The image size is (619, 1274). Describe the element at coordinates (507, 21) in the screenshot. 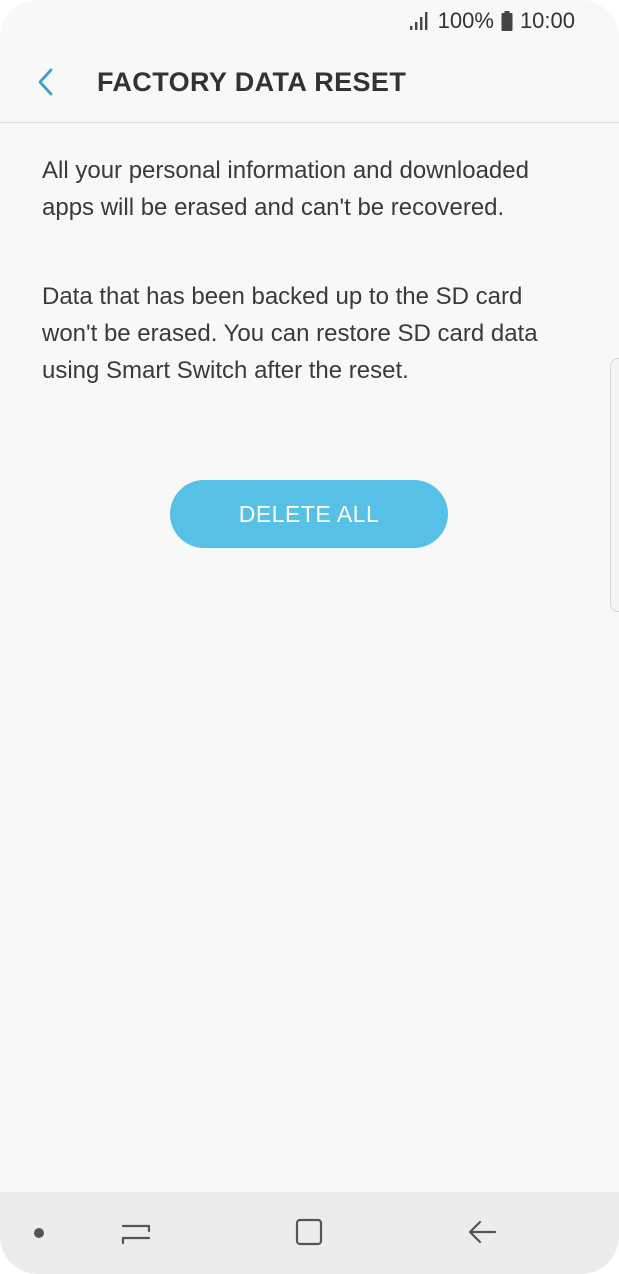

I see `battery-icon` at that location.